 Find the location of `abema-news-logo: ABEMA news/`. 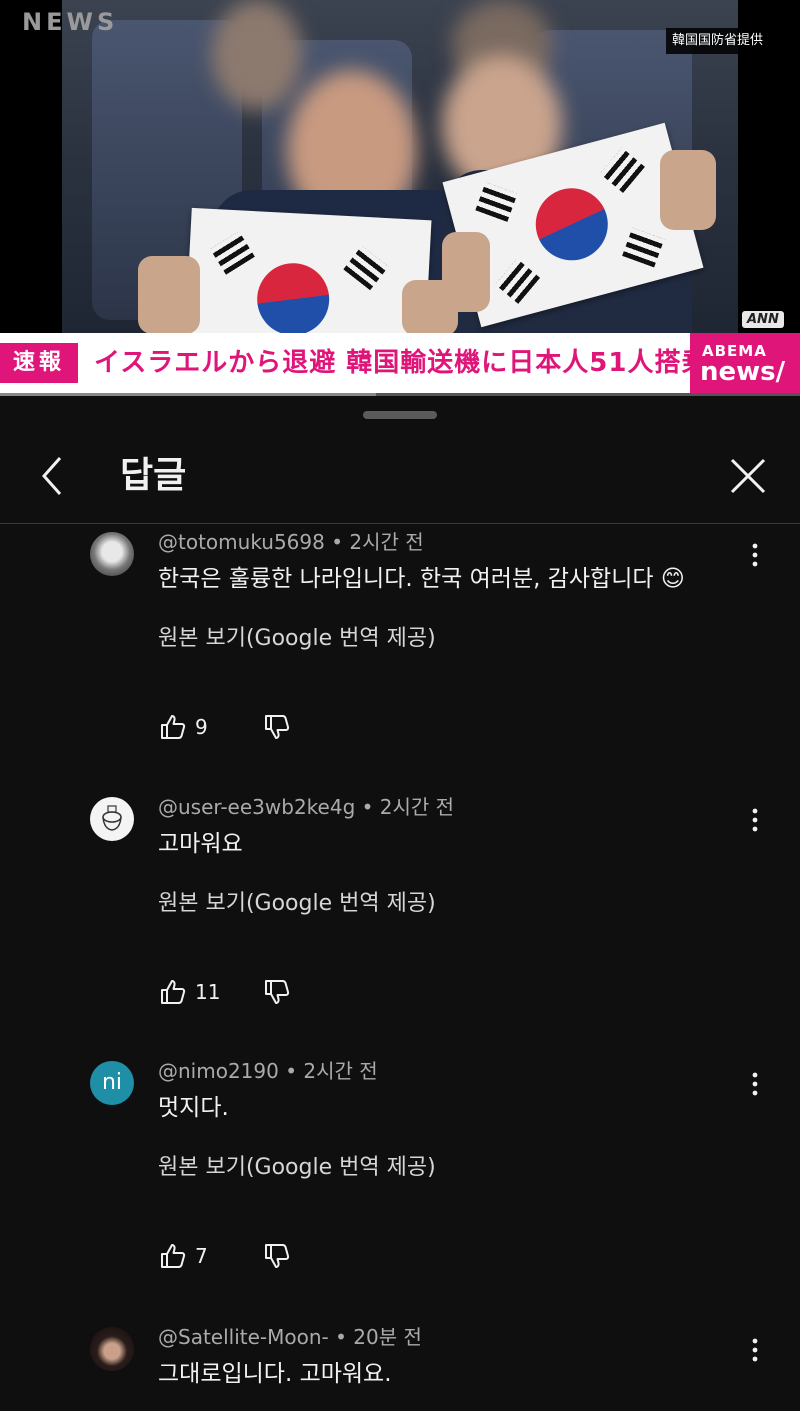

abema-news-logo: ABEMA news/ is located at coordinates (745, 363).